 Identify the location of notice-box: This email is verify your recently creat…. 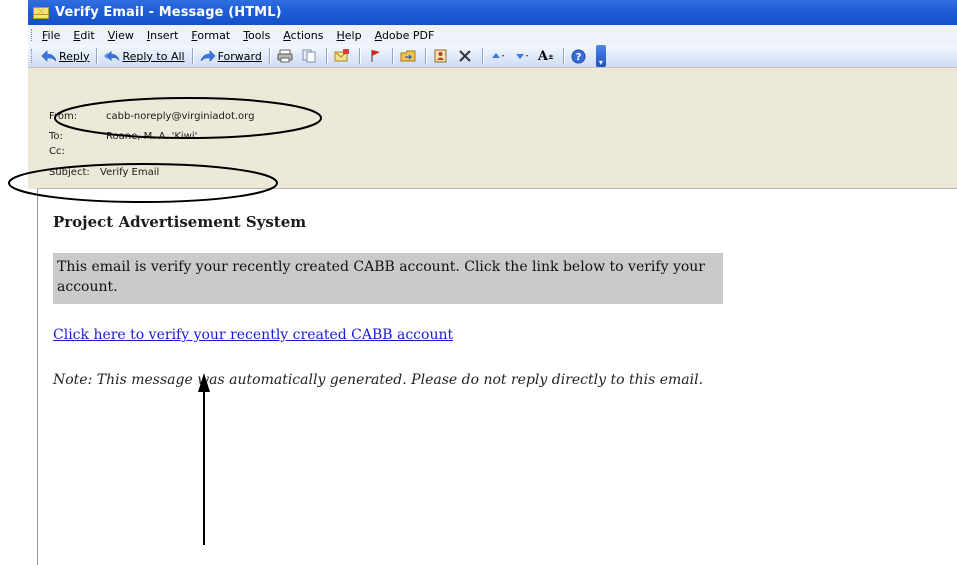
(388, 278).